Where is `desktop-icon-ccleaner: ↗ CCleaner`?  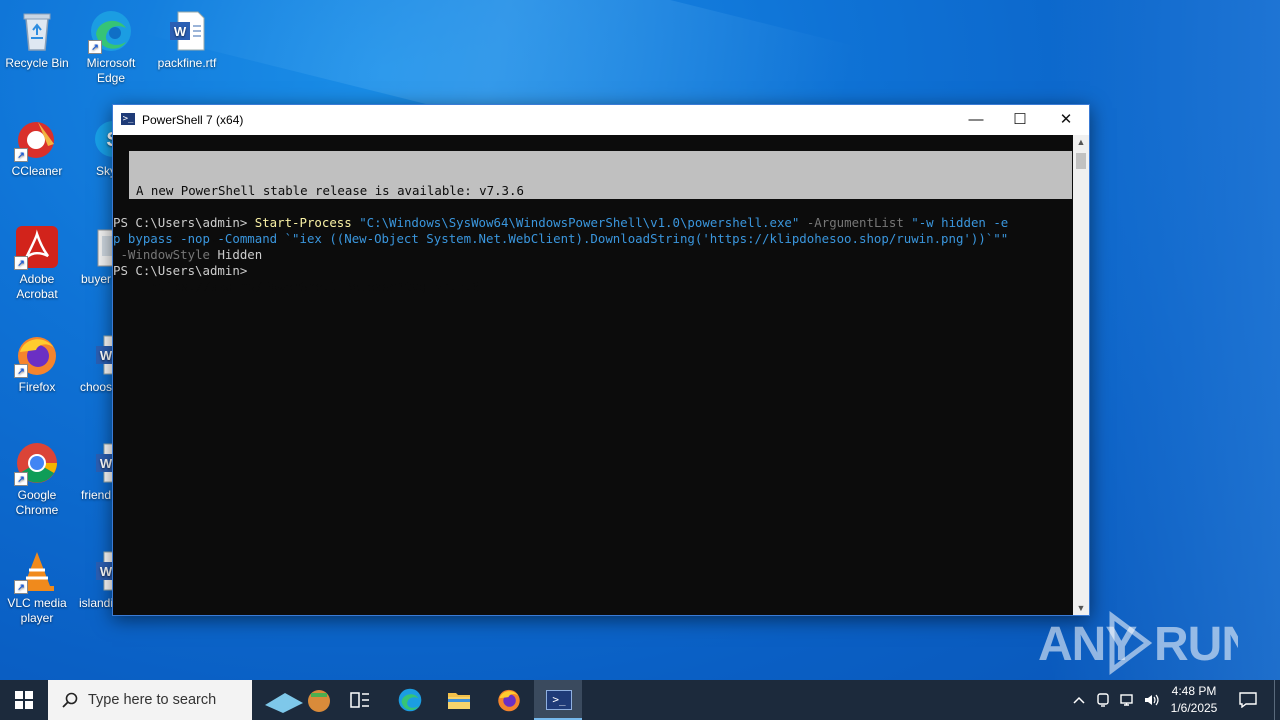 desktop-icon-ccleaner: ↗ CCleaner is located at coordinates (37, 147).